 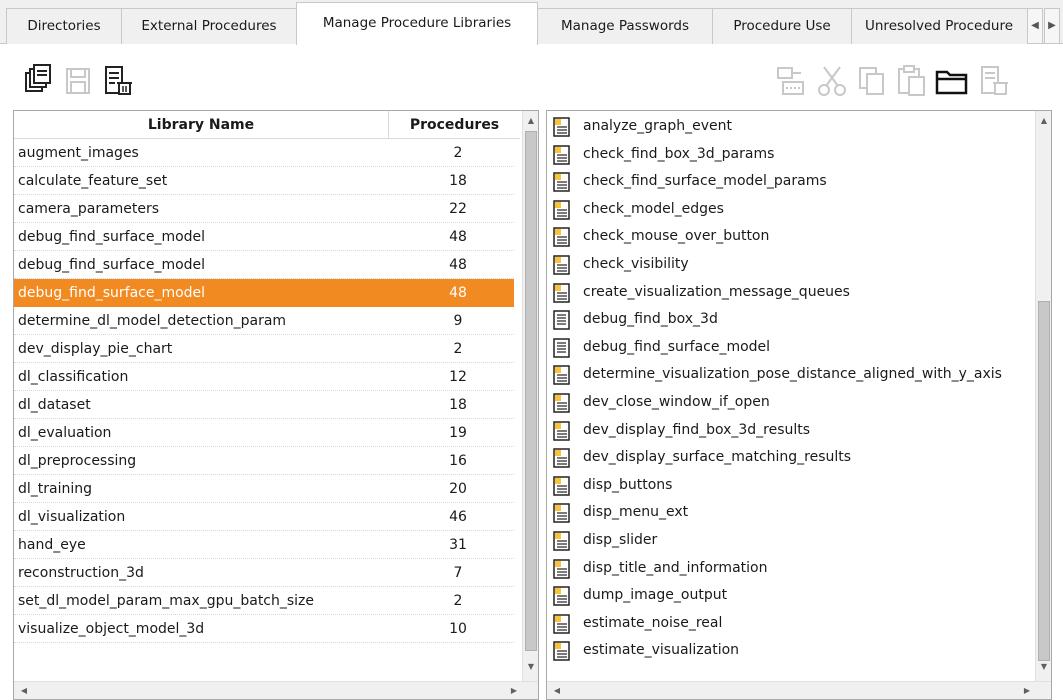 What do you see at coordinates (939, 26) in the screenshot?
I see `tab-unresolved-procedure: Unresolved Procedure` at bounding box center [939, 26].